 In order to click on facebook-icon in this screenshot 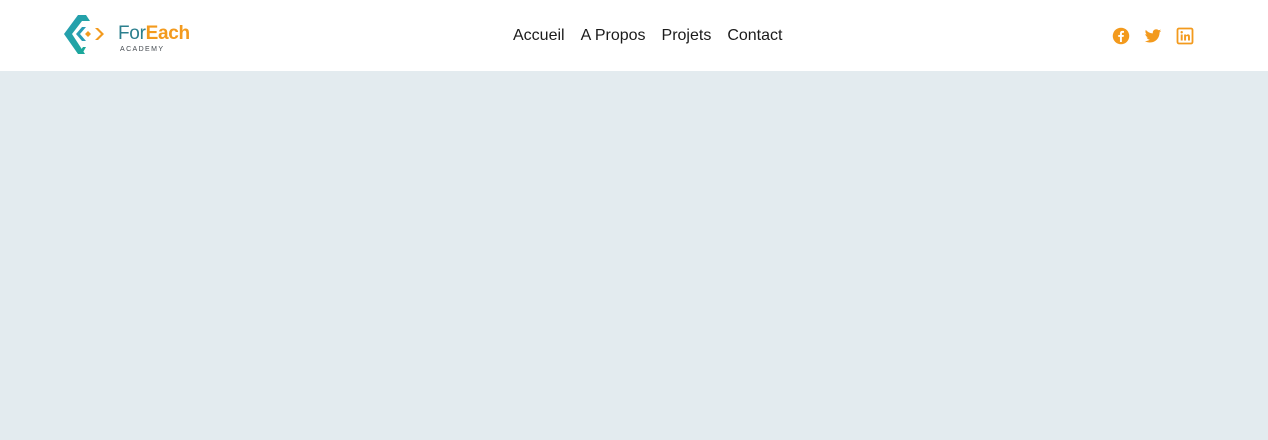, I will do `click(1121, 36)`.